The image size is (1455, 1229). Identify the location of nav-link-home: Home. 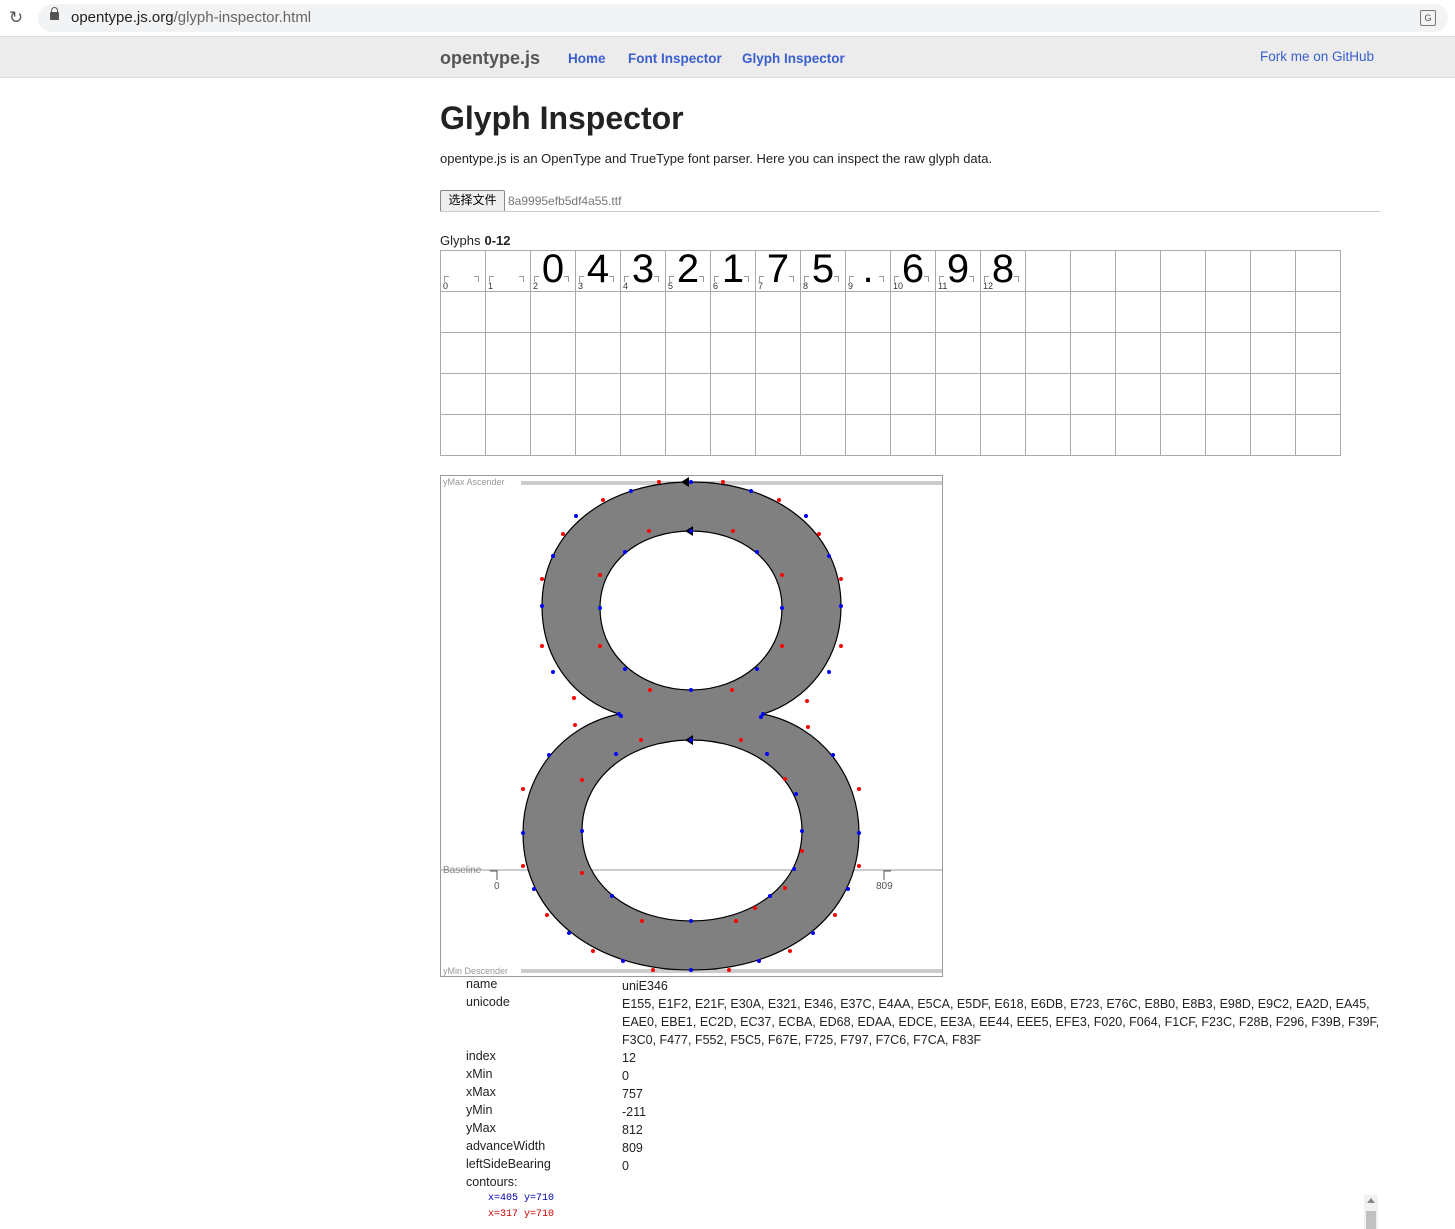
(587, 58).